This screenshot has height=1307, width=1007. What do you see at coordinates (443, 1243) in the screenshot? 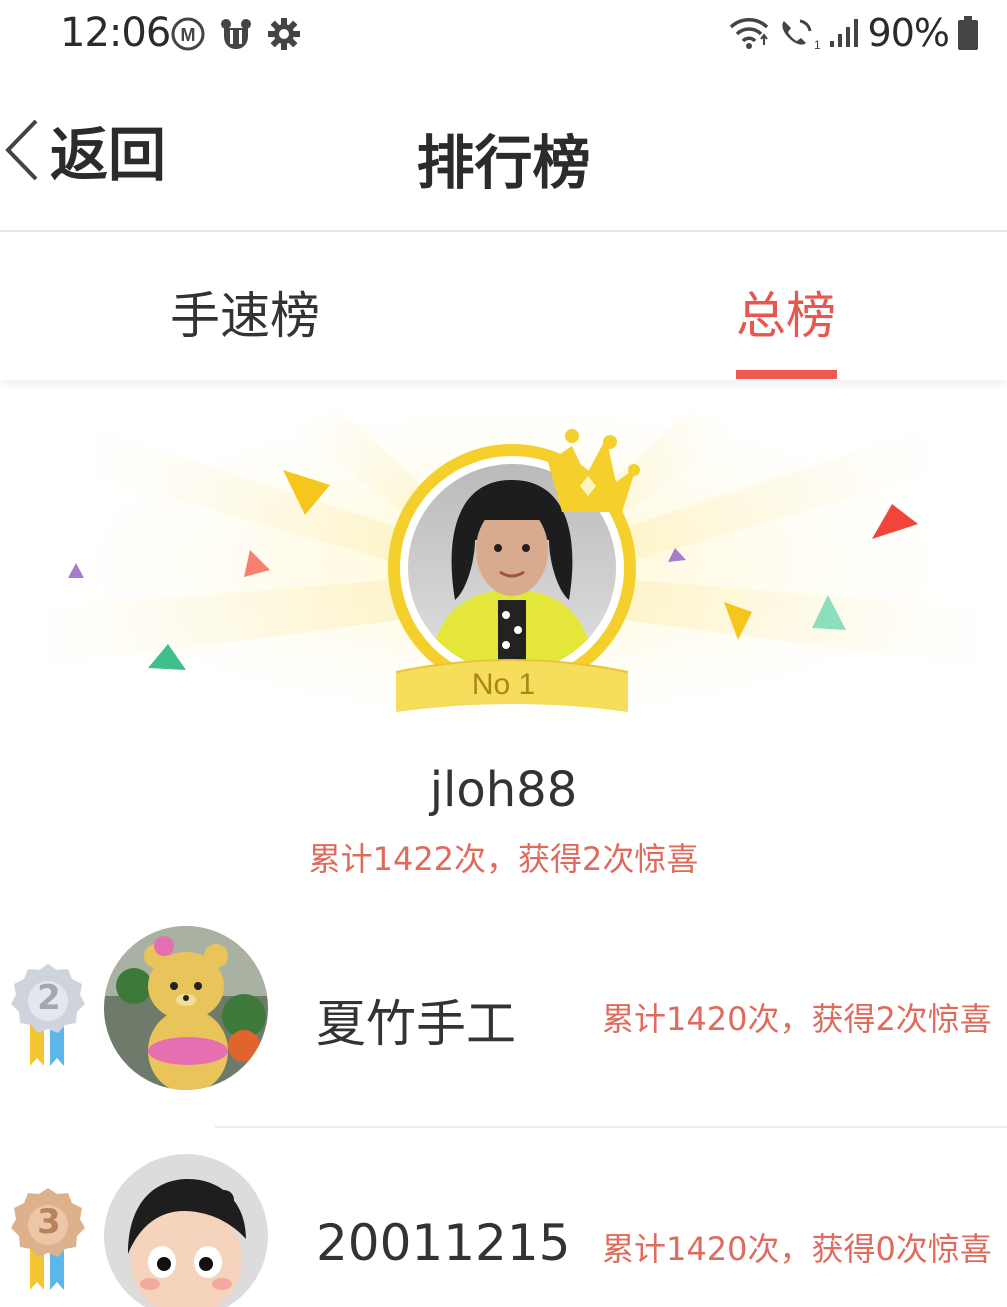
I see `user-name: 20011215` at bounding box center [443, 1243].